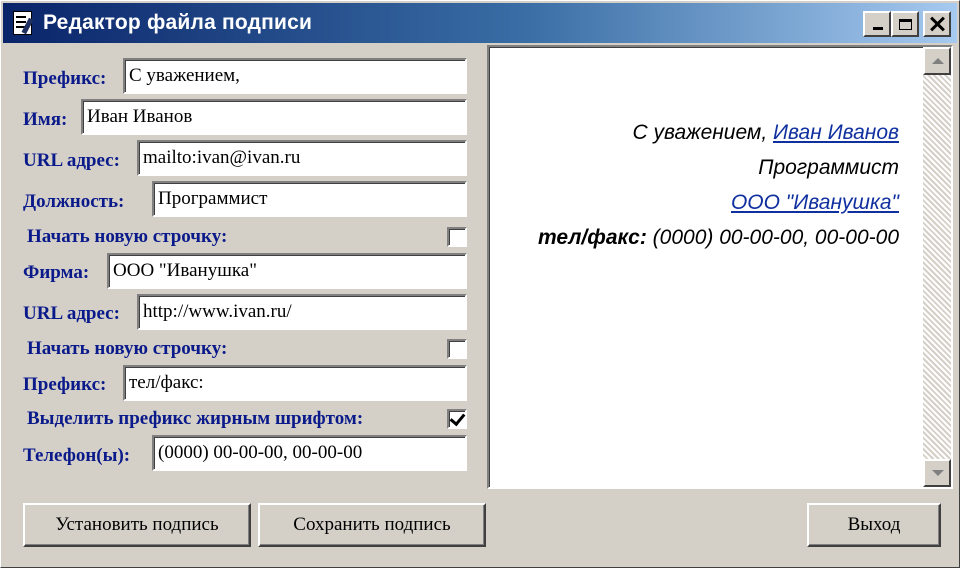  What do you see at coordinates (718, 202) in the screenshot?
I see `preview-line-3: ООО "Иванушка"` at bounding box center [718, 202].